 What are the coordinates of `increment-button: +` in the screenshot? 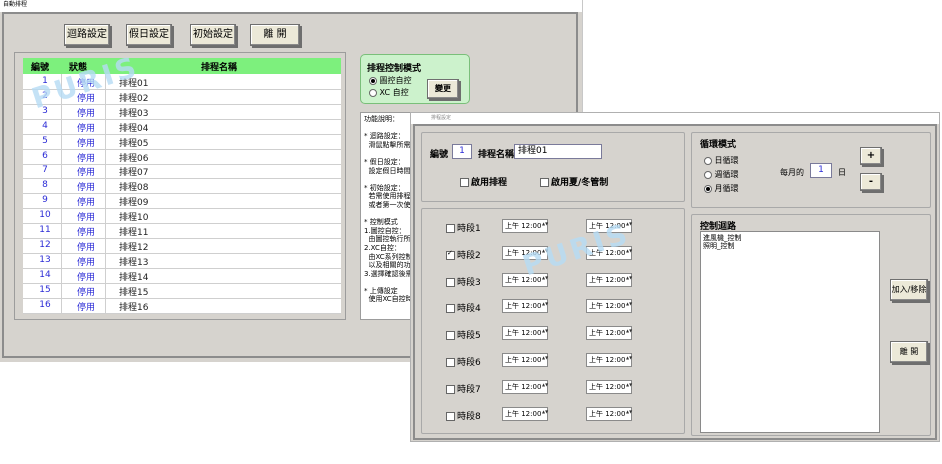 It's located at (871, 156).